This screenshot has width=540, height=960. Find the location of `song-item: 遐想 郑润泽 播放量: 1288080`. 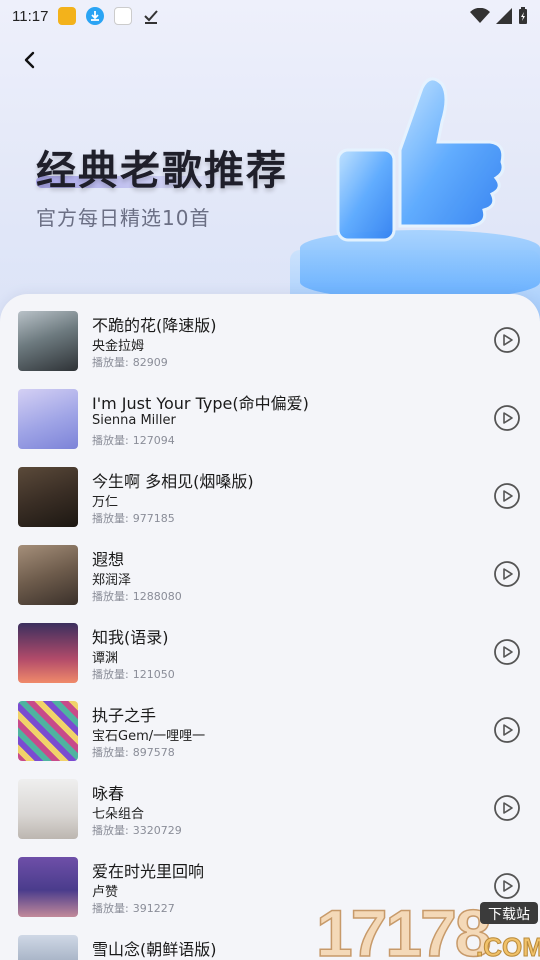

song-item: 遐想 郑润泽 播放量: 1288080 is located at coordinates (270, 575).